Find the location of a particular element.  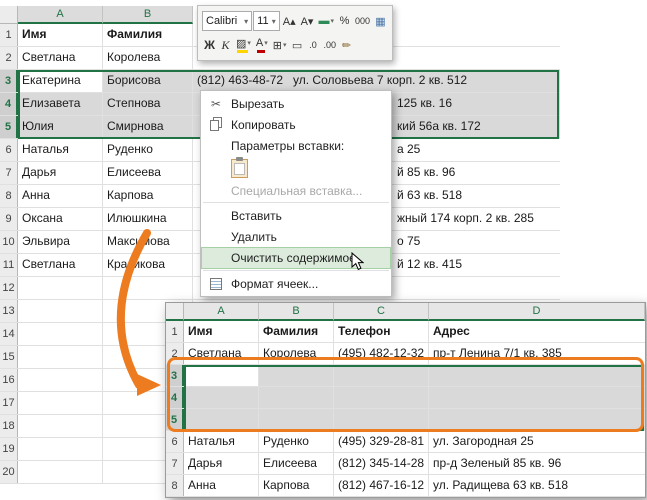

cell-surname: Смирнова is located at coordinates (148, 127).